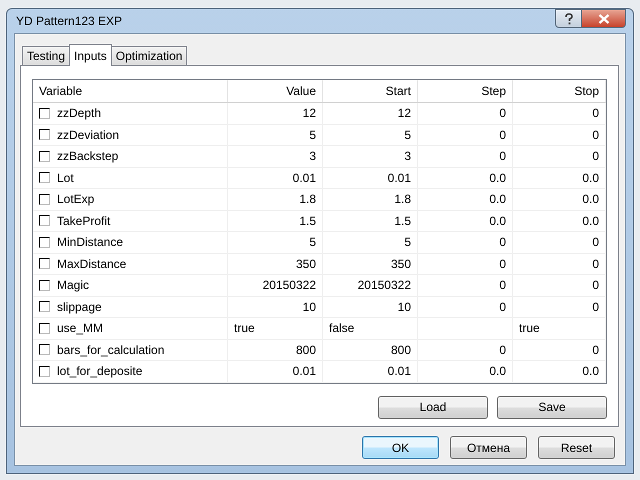 This screenshot has height=480, width=640. I want to click on variable-name: zzDeviation, so click(88, 135).